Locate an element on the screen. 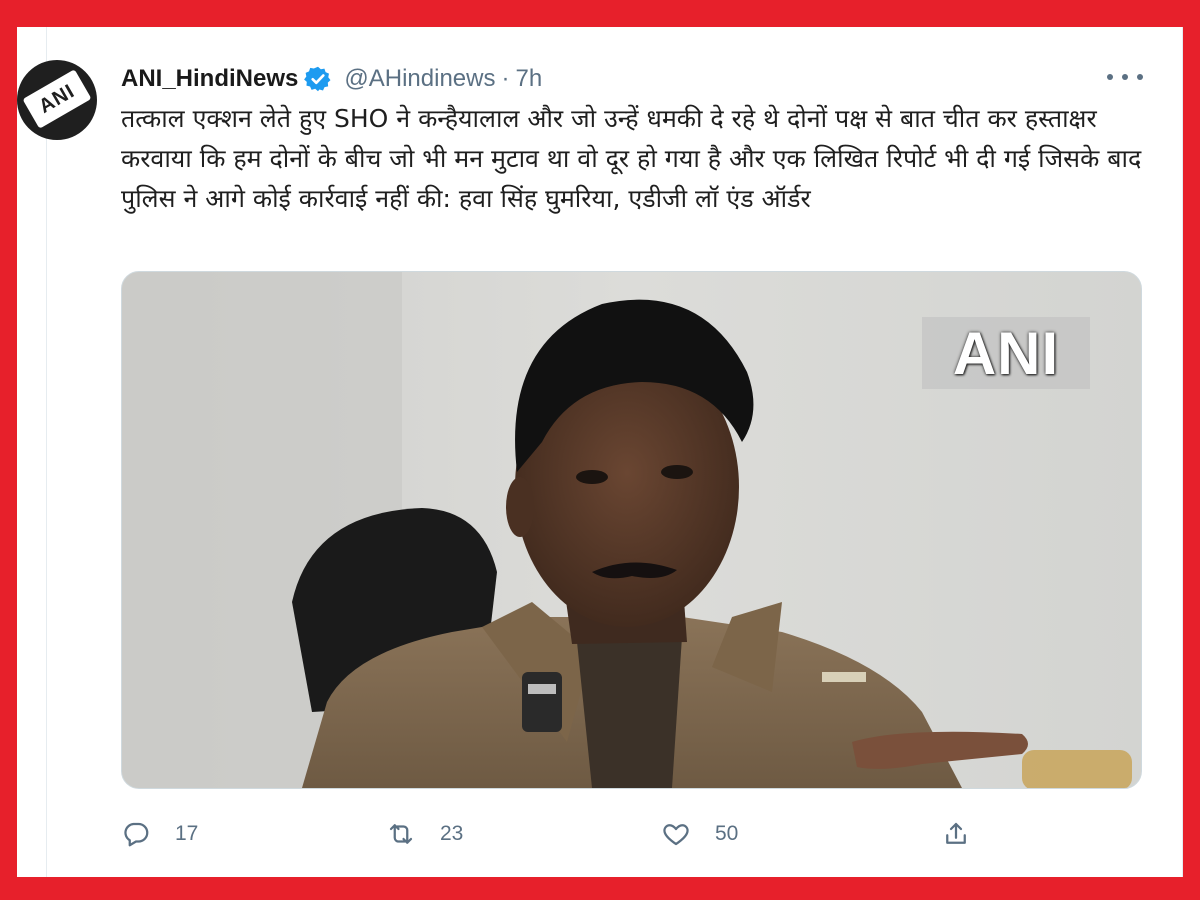 This screenshot has width=1200, height=900. handle: @AHindinews is located at coordinates (419, 79).